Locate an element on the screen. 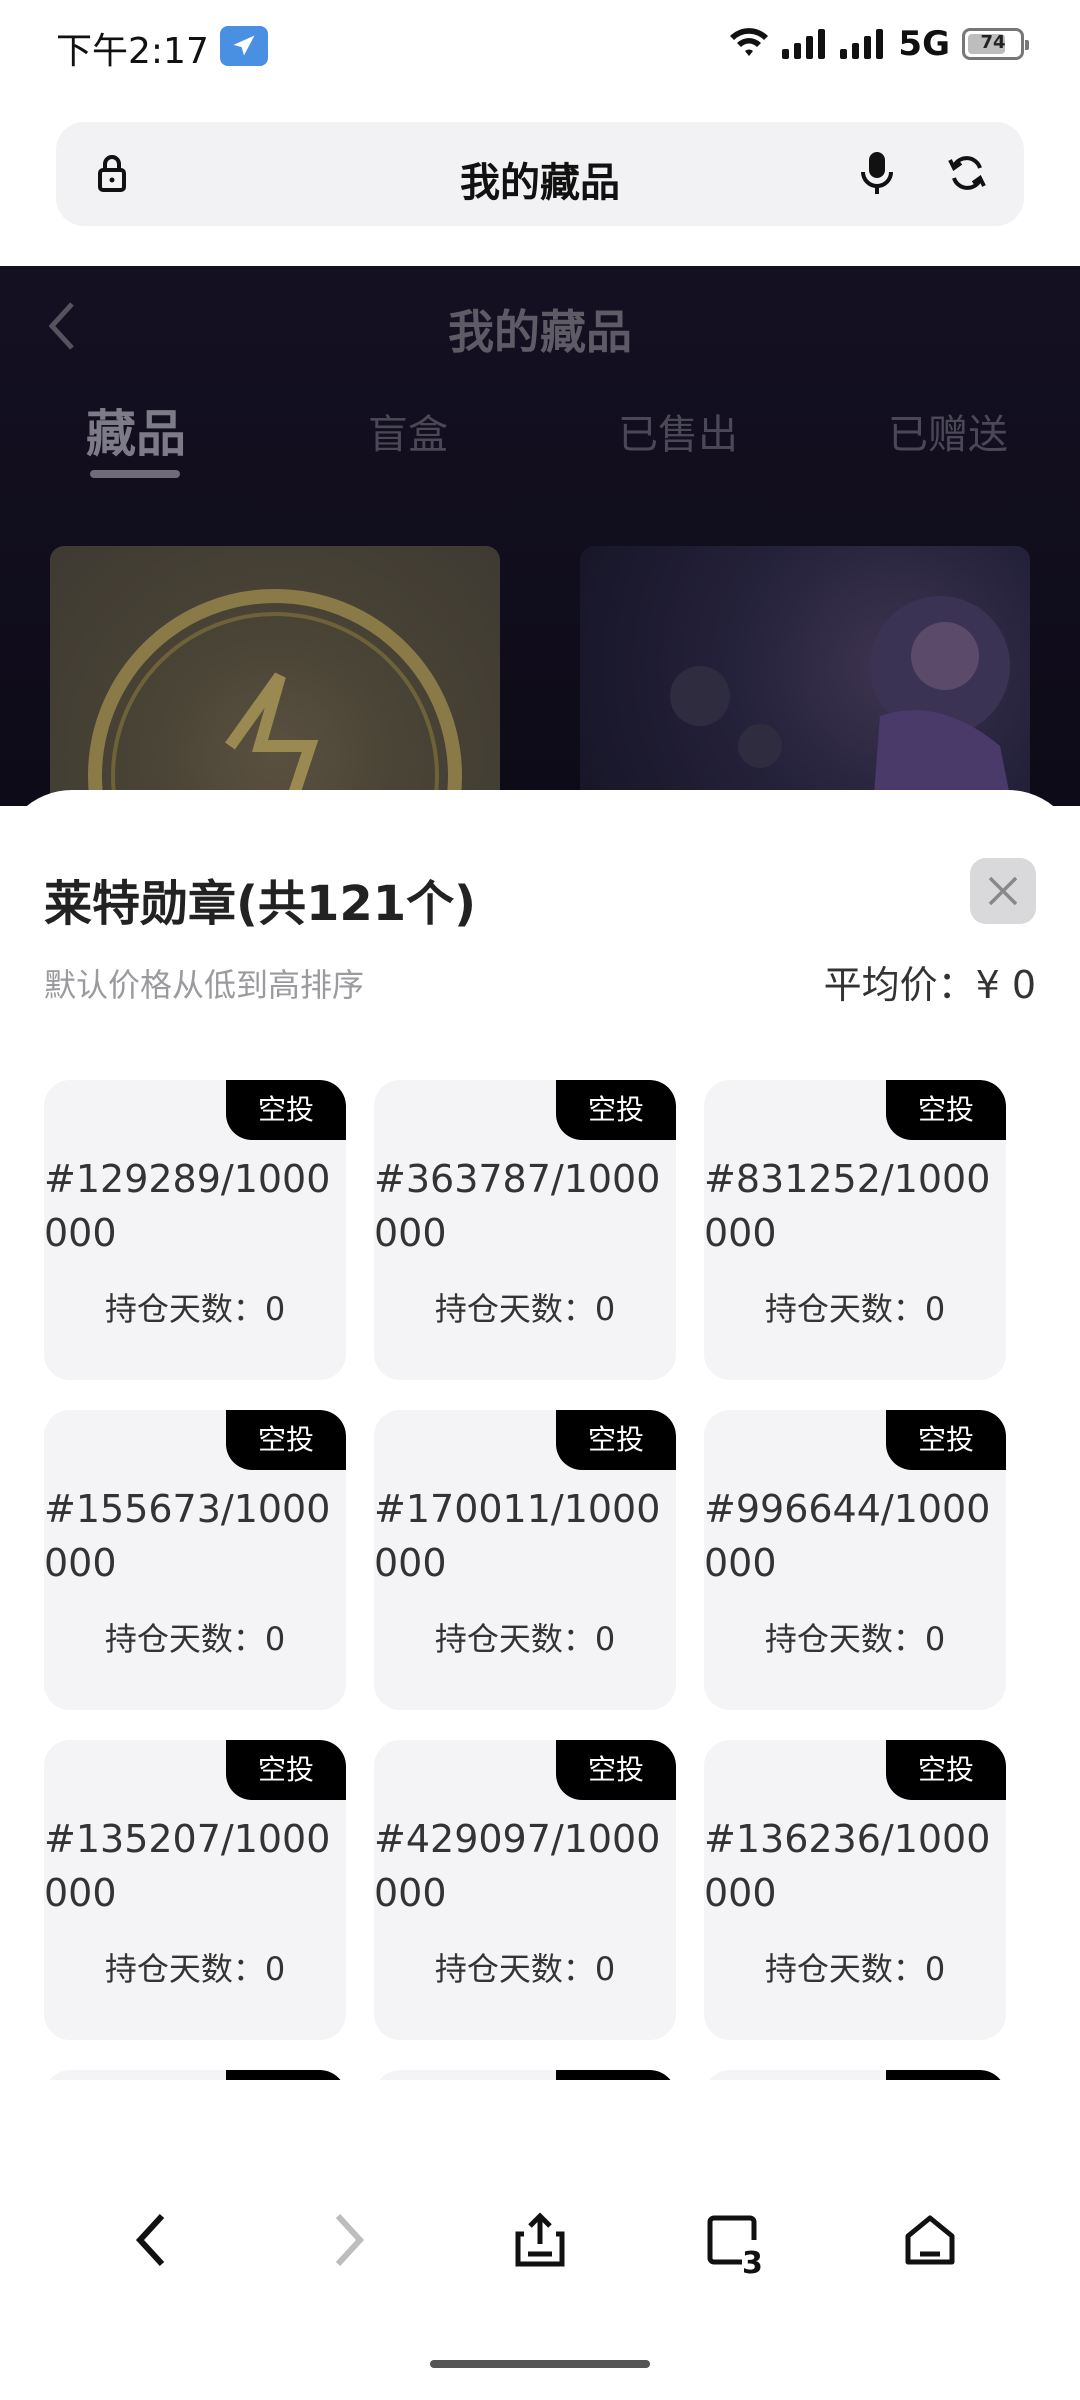  tabs-count: 3 is located at coordinates (752, 2263).